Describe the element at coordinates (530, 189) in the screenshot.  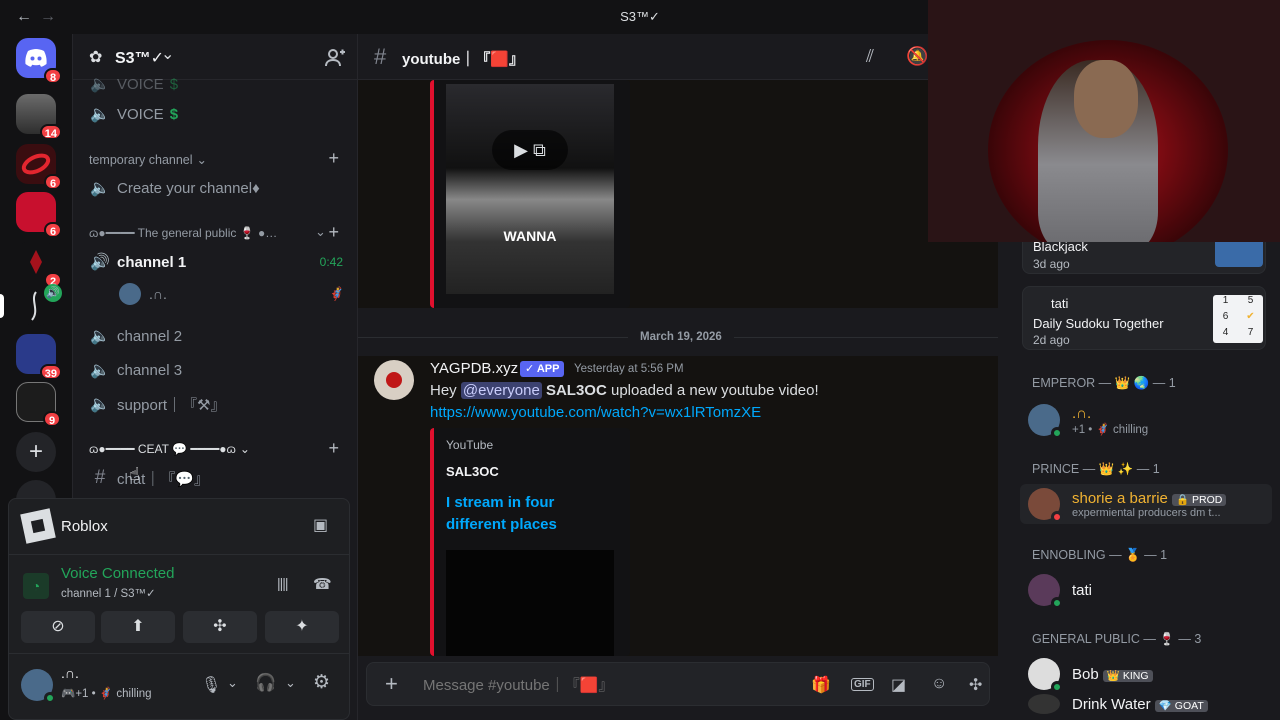
I see `video-thumbnail: ▶ ⧉ WANNA` at that location.